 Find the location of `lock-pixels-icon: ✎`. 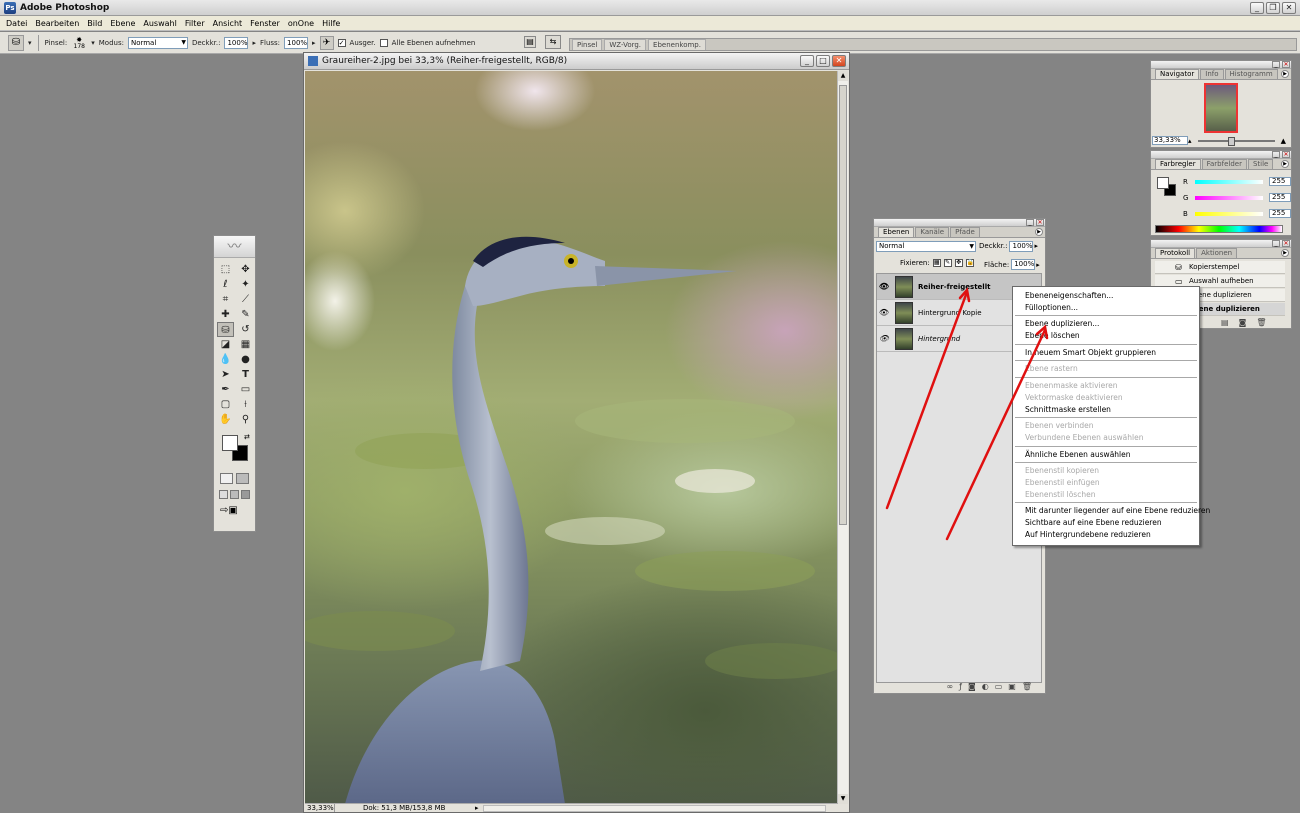

lock-pixels-icon: ✎ is located at coordinates (947, 263).